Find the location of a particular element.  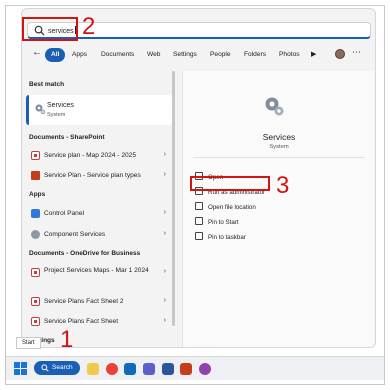

search-input: services is located at coordinates (199, 30).